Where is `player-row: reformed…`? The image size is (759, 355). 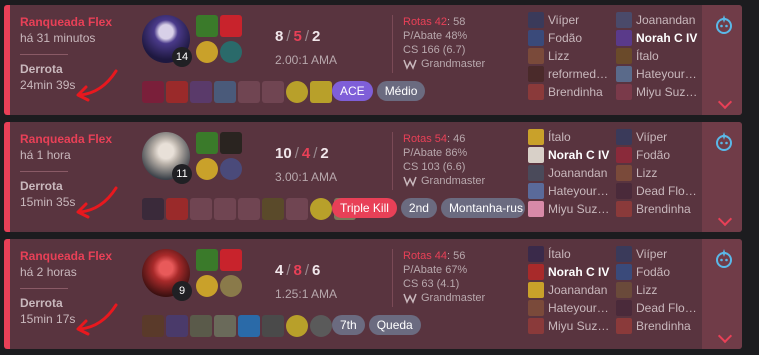 player-row: reformed… is located at coordinates (574, 74).